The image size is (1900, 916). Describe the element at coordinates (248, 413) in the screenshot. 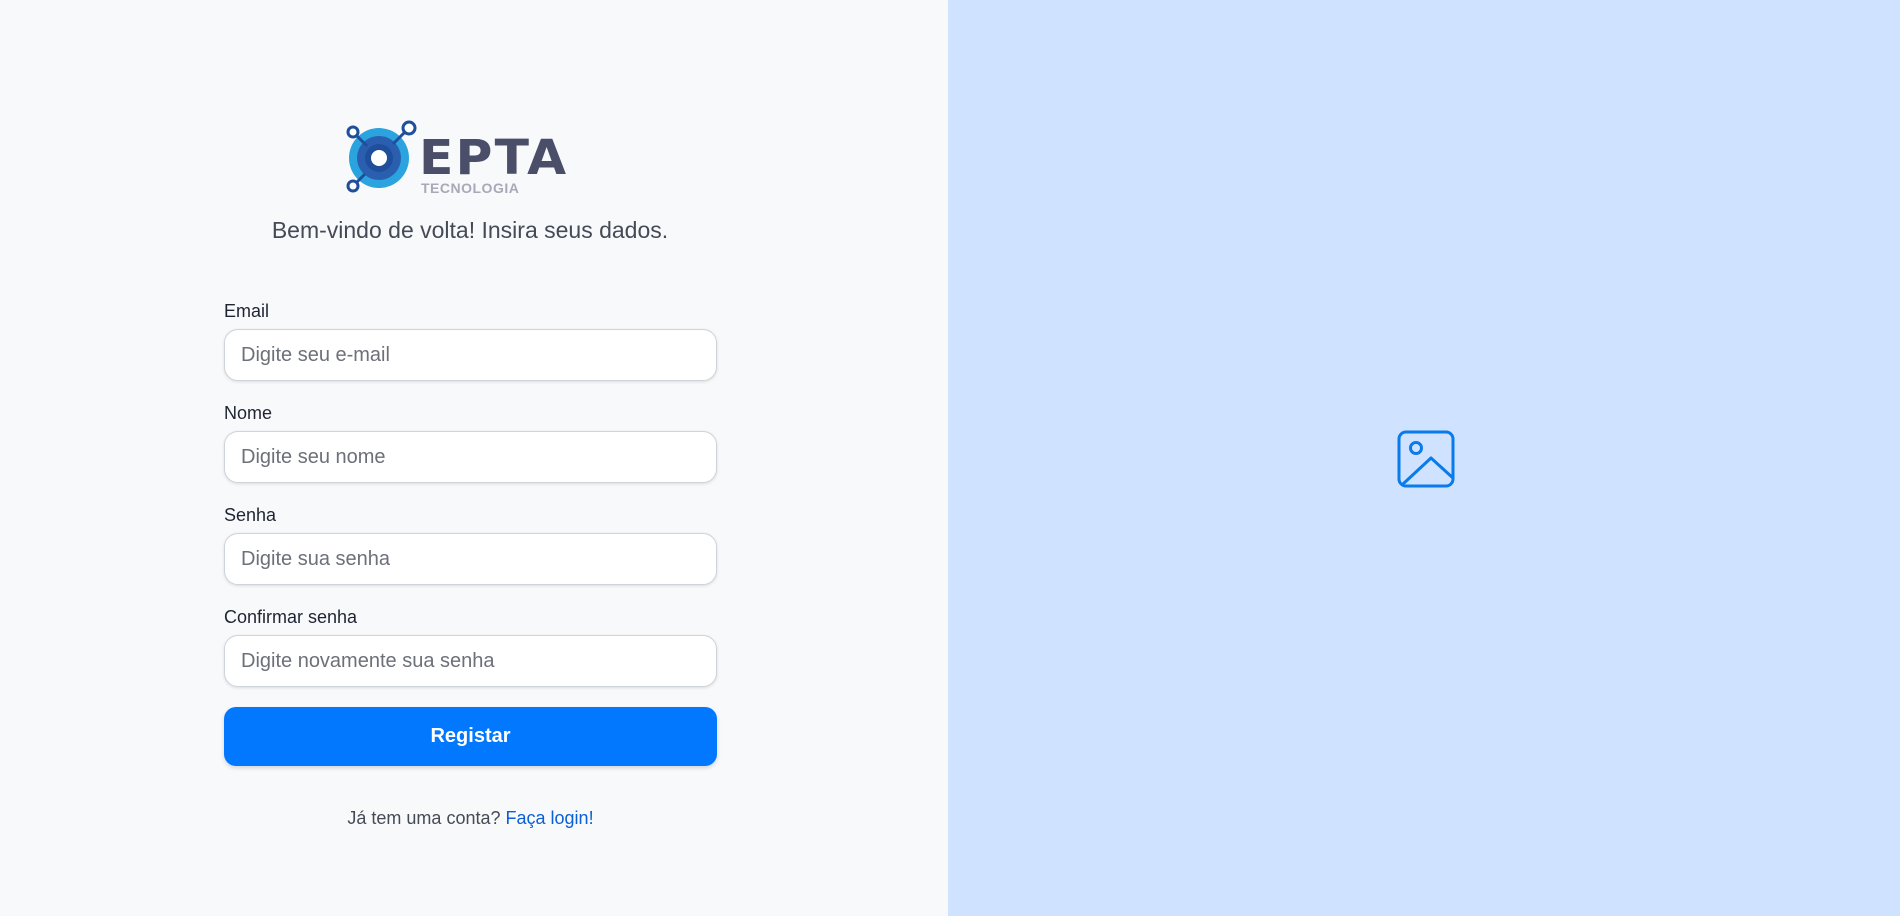

I see `name-label: Nome` at that location.